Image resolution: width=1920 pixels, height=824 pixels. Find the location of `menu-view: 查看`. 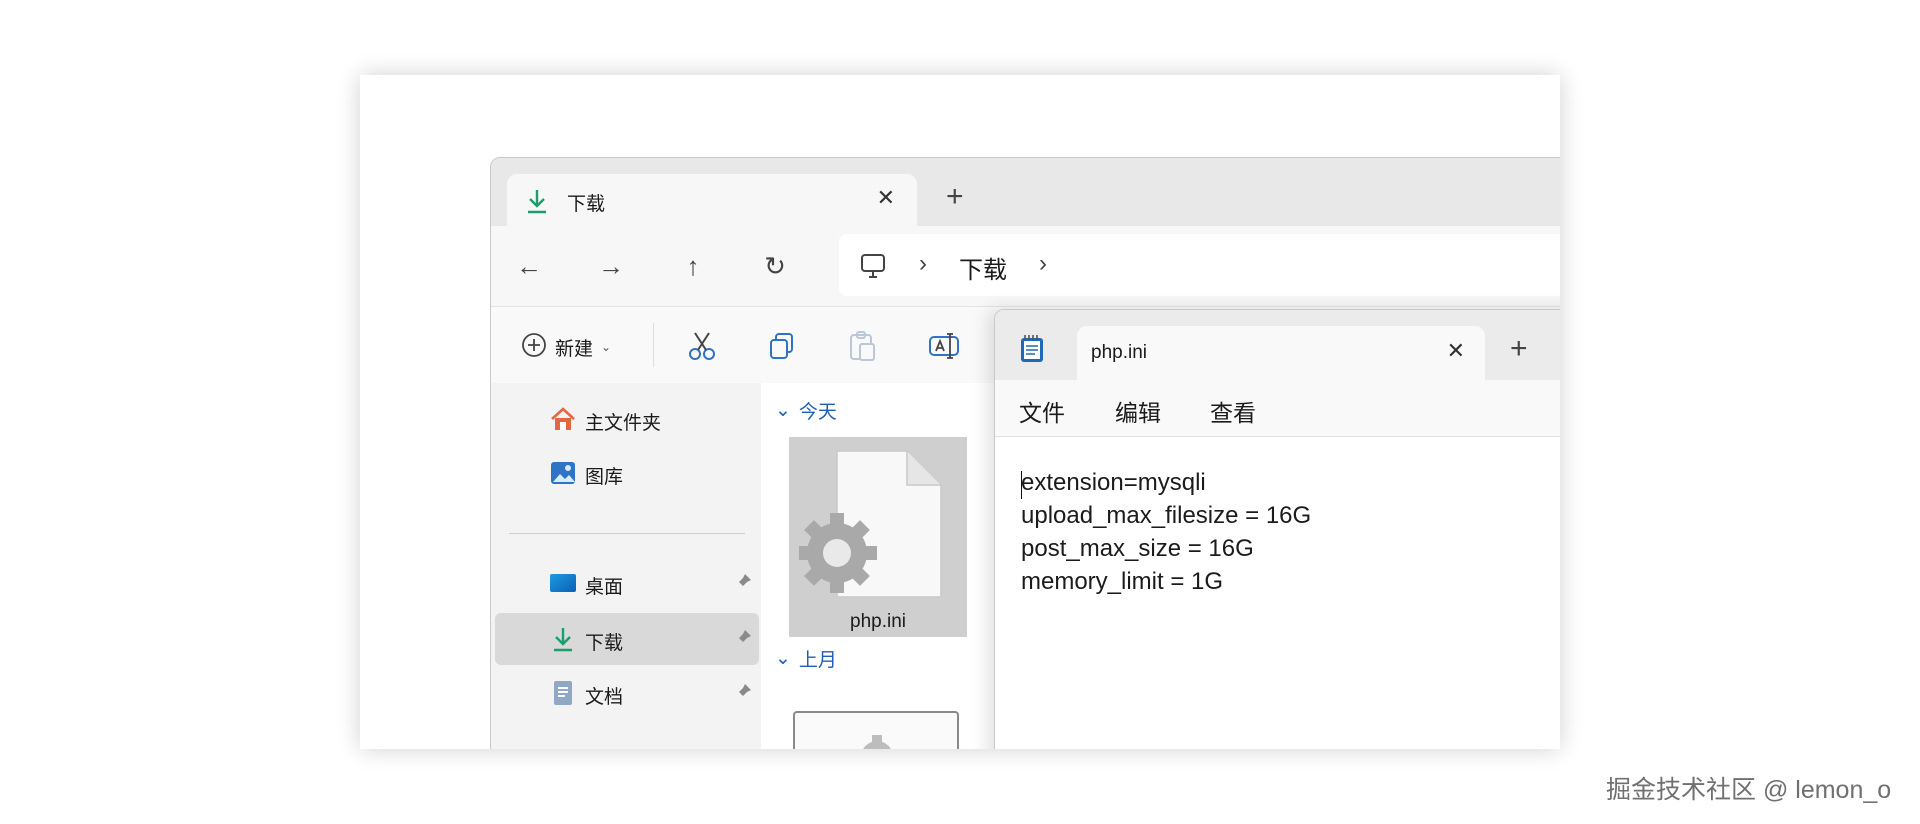

menu-view: 查看 is located at coordinates (1233, 411).